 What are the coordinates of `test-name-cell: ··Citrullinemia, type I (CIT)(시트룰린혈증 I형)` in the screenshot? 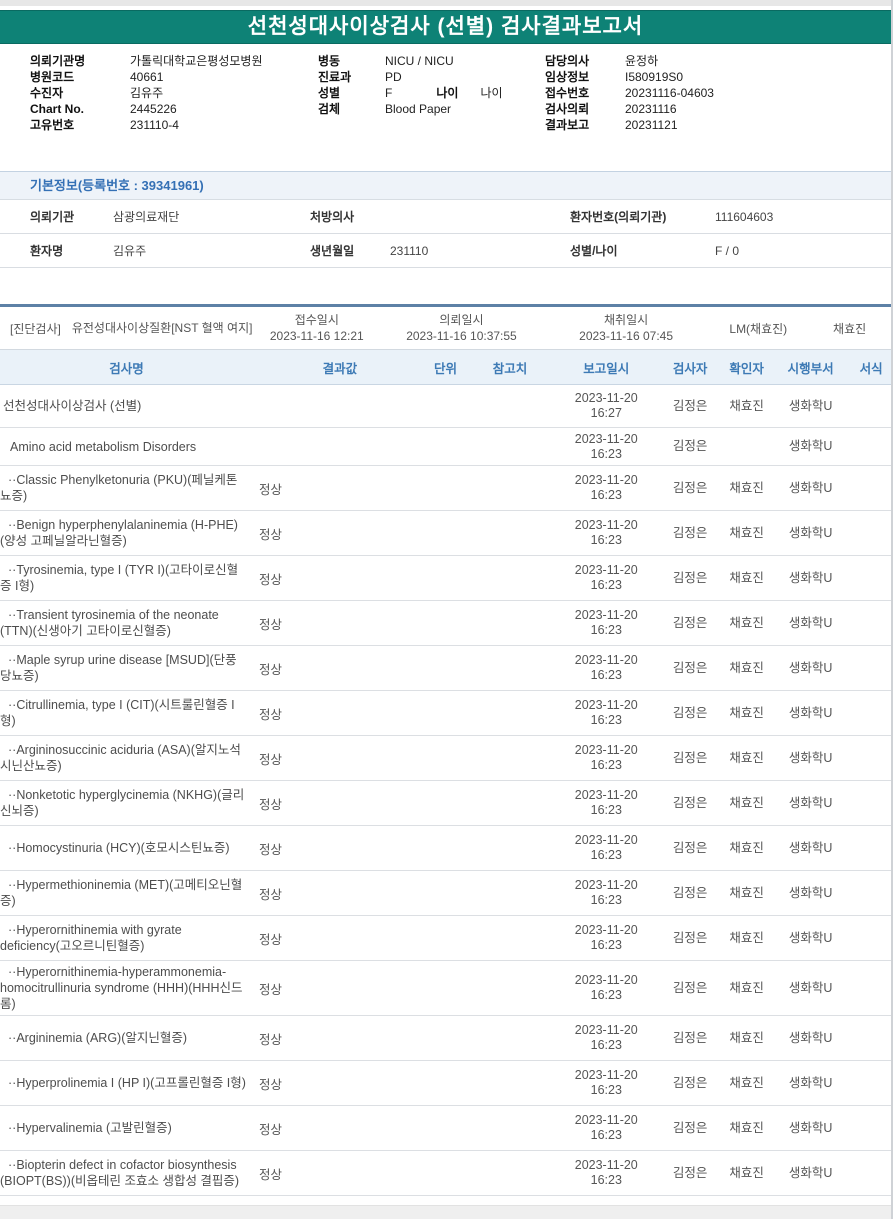 It's located at (117, 713).